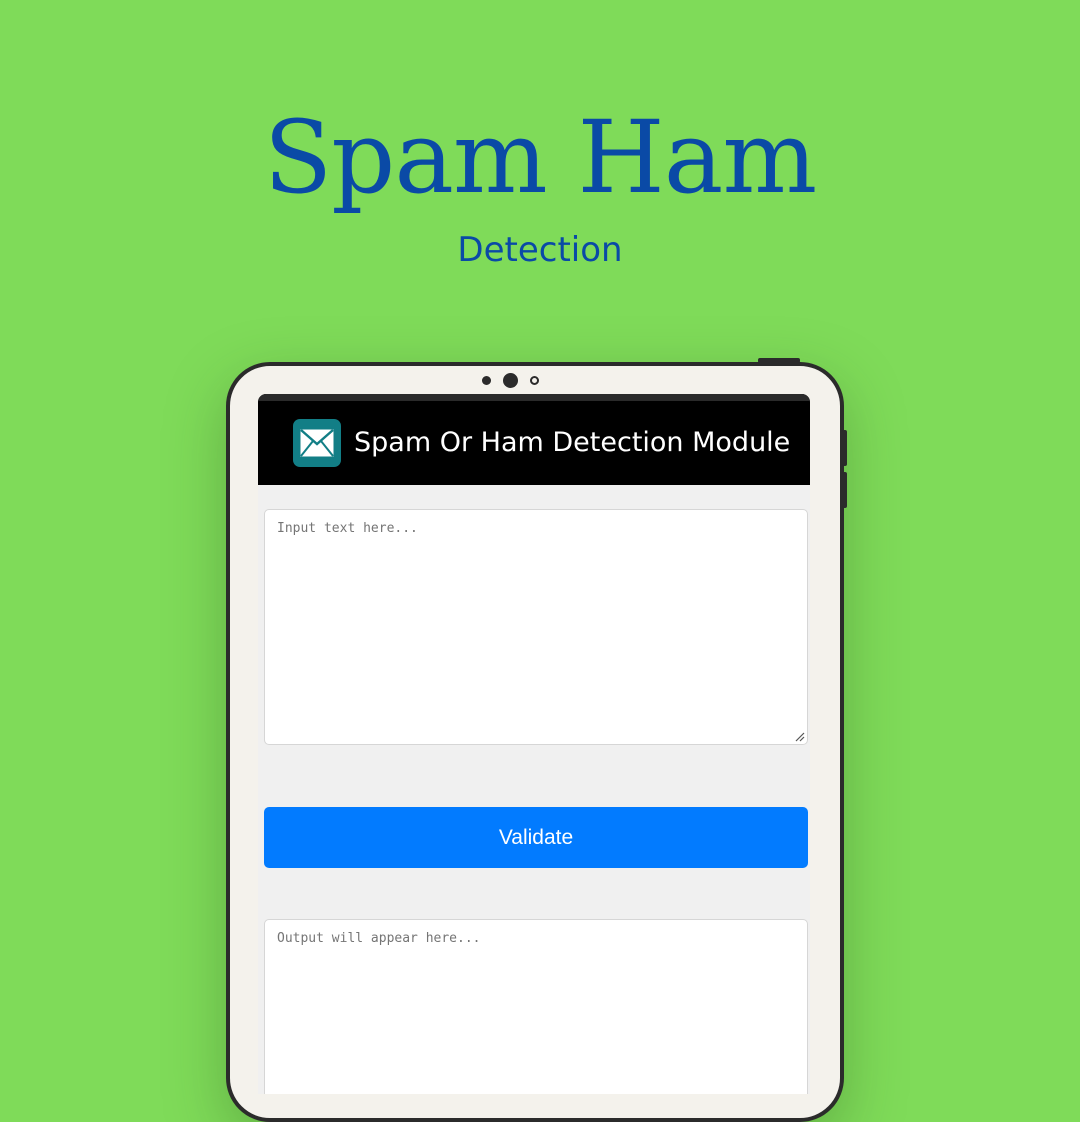 Image resolution: width=1080 pixels, height=1122 pixels. What do you see at coordinates (779, 360) in the screenshot?
I see `device-power-button` at bounding box center [779, 360].